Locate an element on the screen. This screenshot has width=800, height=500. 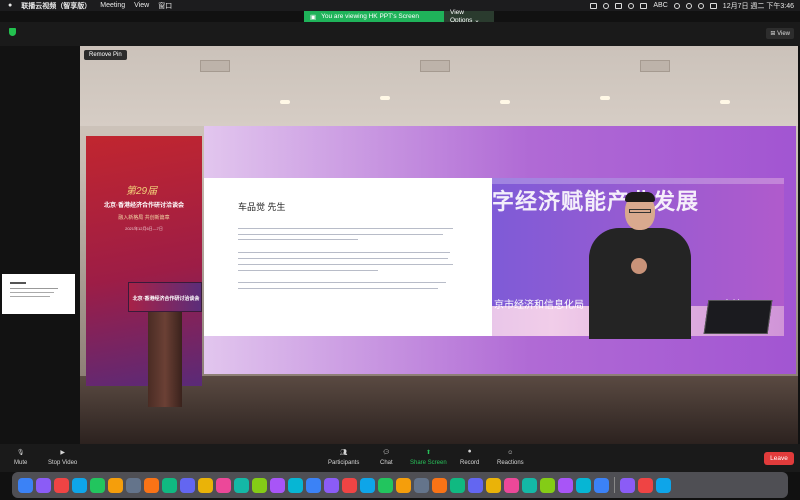
share-message: ▣ You are viewing HK PPT's Screen is located at coordinates (374, 16).